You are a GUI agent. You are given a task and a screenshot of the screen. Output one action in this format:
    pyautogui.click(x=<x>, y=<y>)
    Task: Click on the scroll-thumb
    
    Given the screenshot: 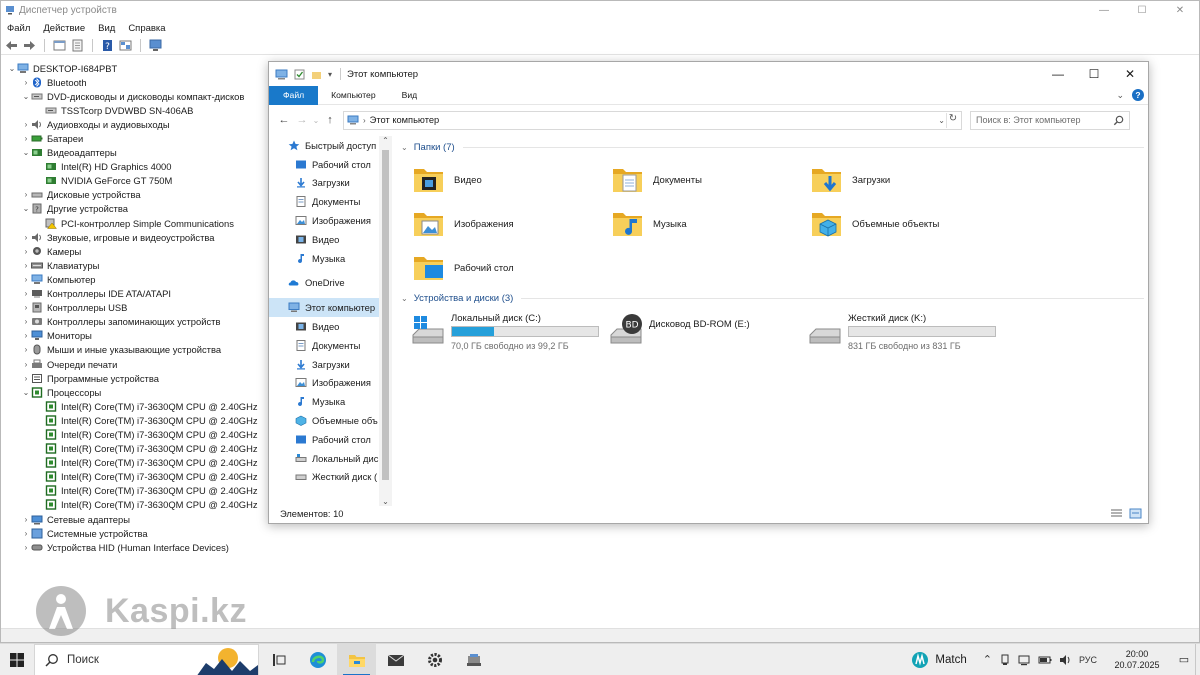 What is the action you would take?
    pyautogui.click(x=385, y=315)
    